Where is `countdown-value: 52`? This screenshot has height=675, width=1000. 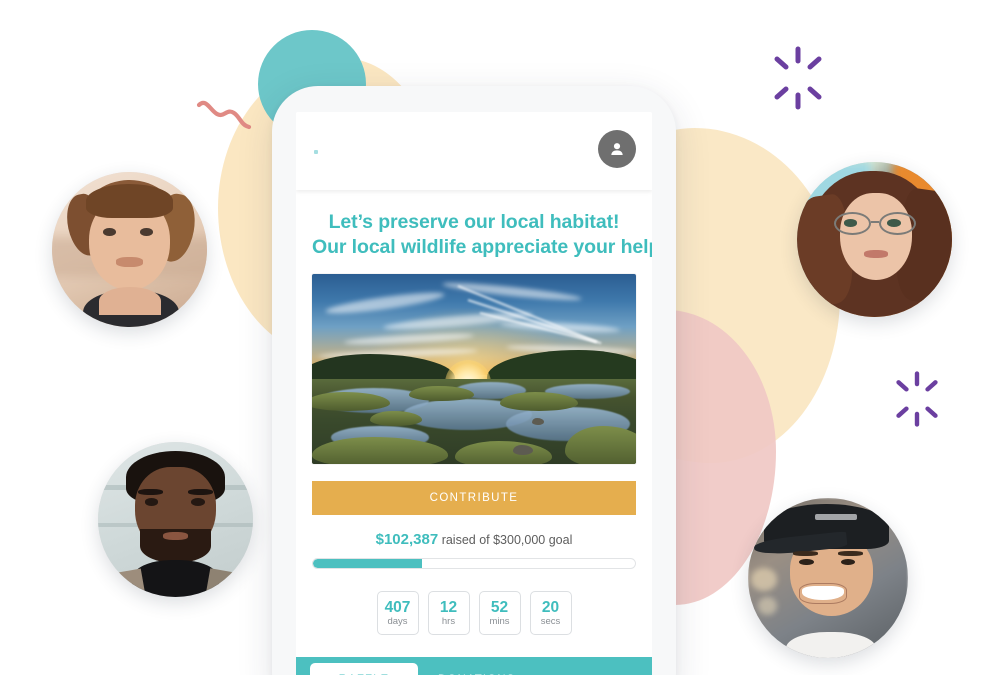 countdown-value: 52 is located at coordinates (499, 607).